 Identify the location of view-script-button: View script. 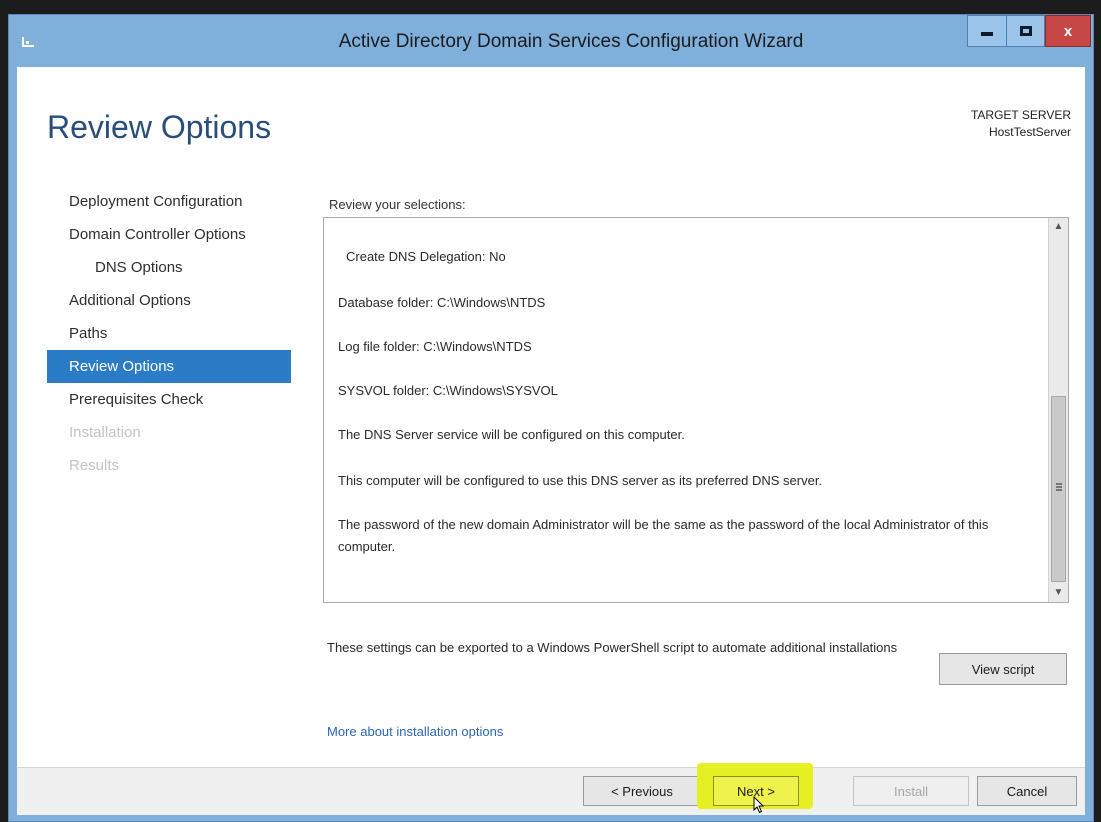
(1003, 669).